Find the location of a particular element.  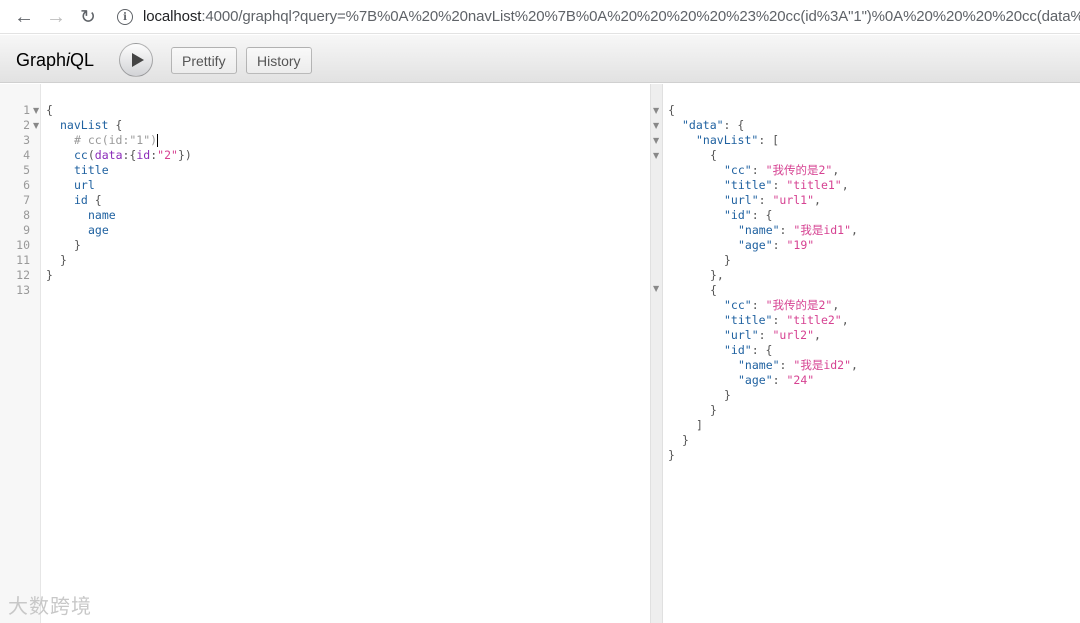

line-number: 6 is located at coordinates (26, 185).